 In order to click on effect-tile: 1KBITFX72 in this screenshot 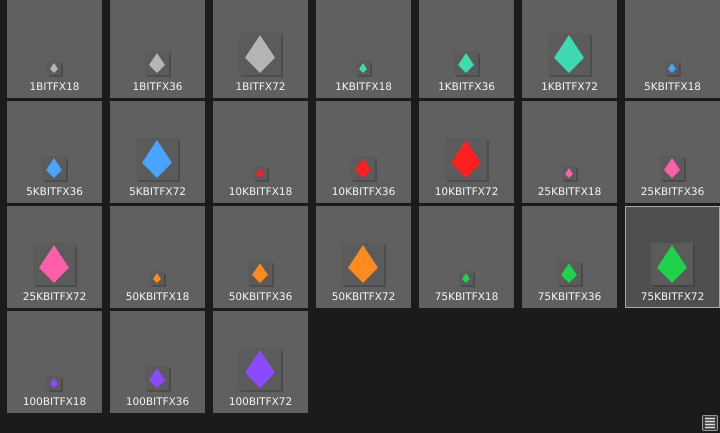, I will do `click(569, 49)`.